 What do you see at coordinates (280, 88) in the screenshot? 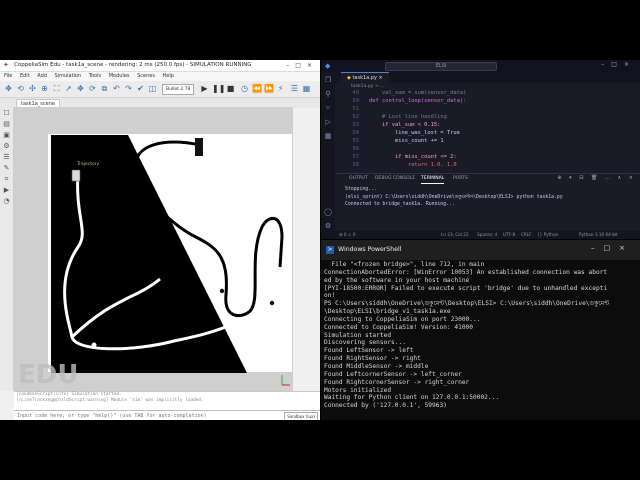
I see `threaded-render-icon: ⚡` at bounding box center [280, 88].